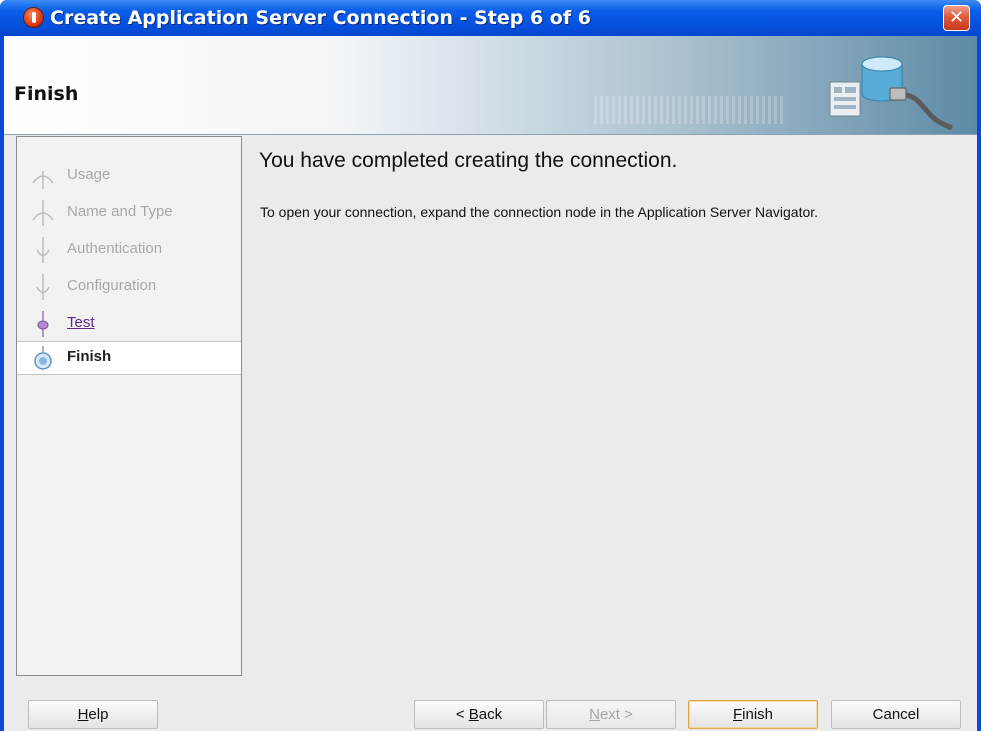 Image resolution: width=981 pixels, height=731 pixels. Describe the element at coordinates (33, 17) in the screenshot. I see `oracle-app-icon` at that location.